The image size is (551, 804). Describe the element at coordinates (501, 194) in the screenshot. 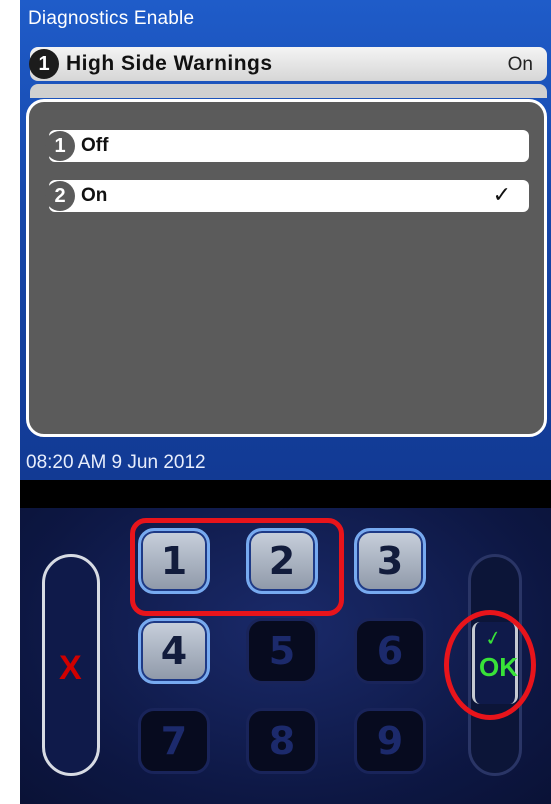

I see `checkmark-icon: ✓` at that location.